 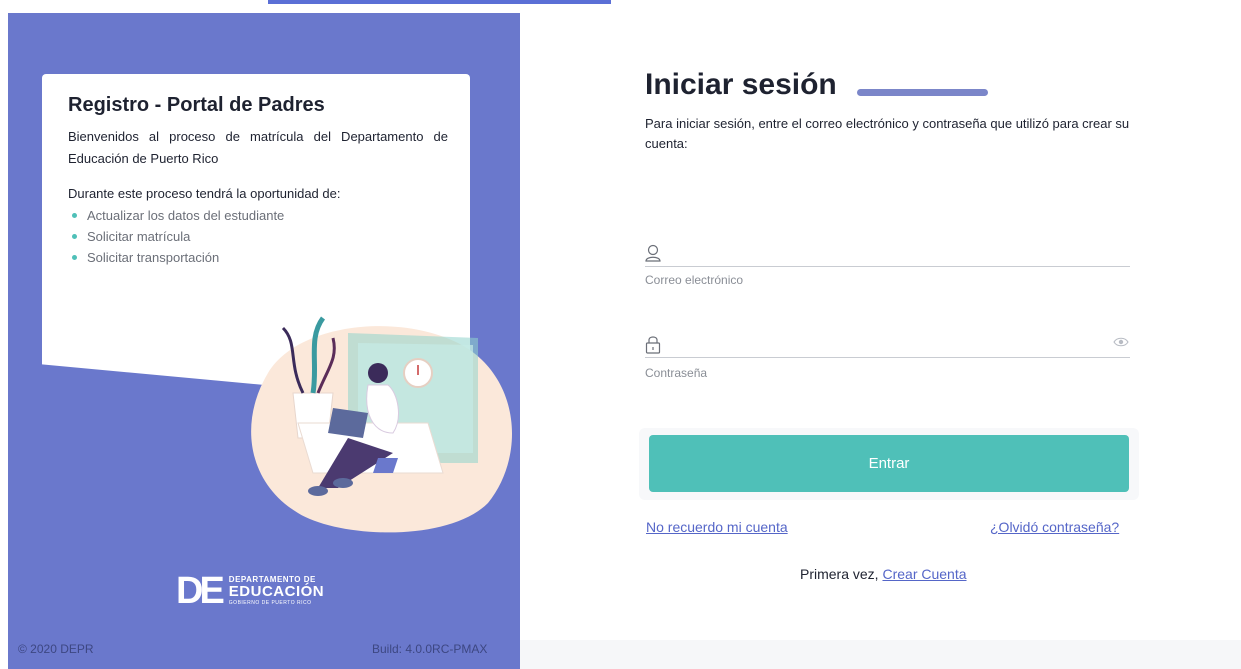 What do you see at coordinates (717, 527) in the screenshot?
I see `forgot-account-link: No recuerdo mi cuenta` at bounding box center [717, 527].